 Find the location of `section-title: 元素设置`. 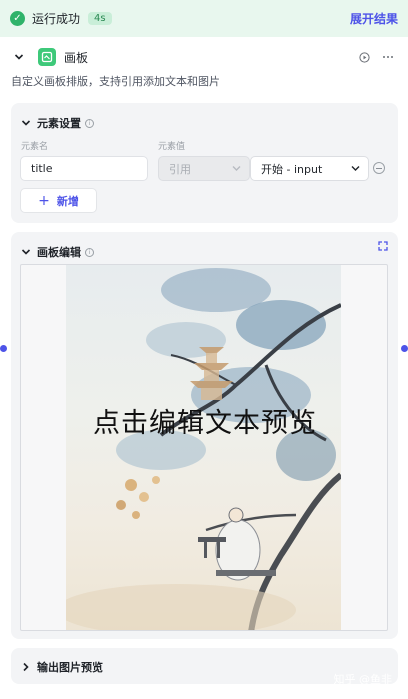

section-title: 元素设置 is located at coordinates (59, 123).